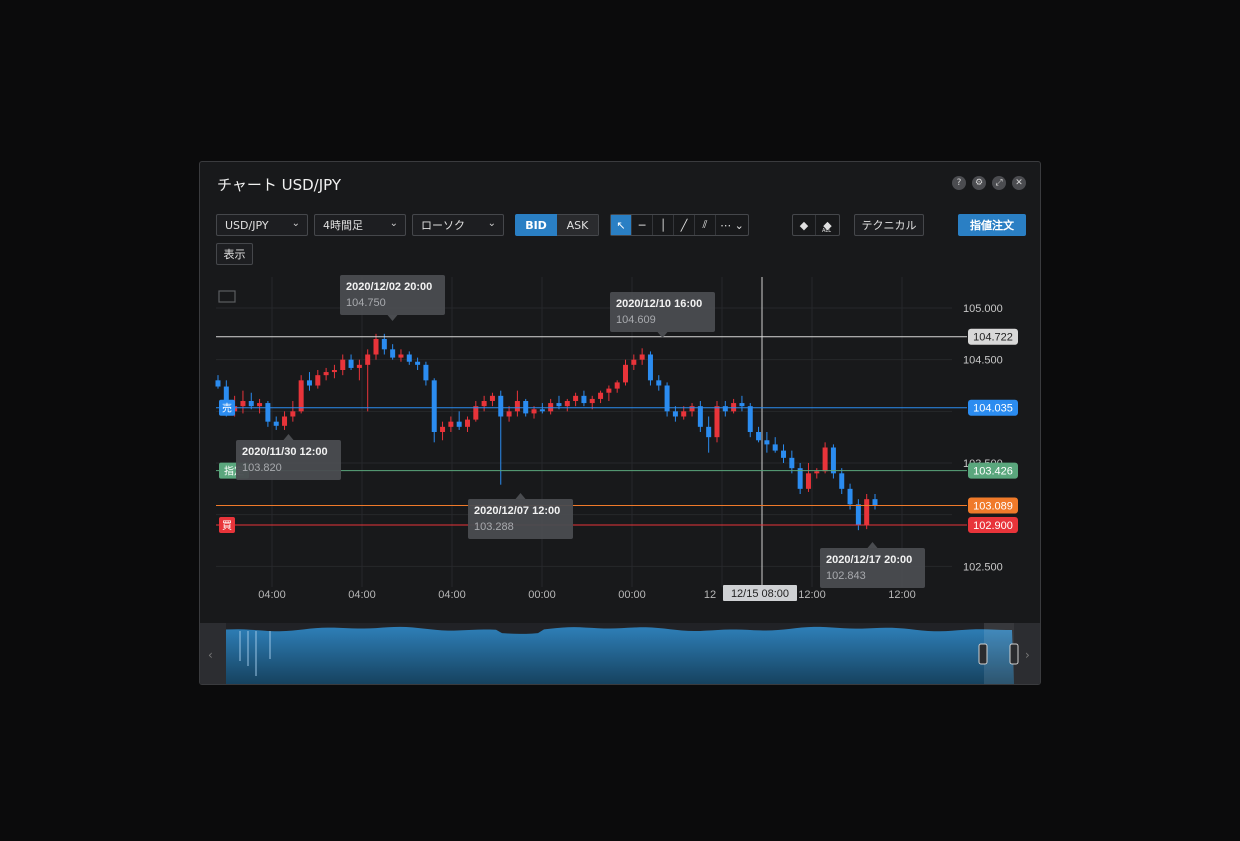 The image size is (1240, 841). What do you see at coordinates (989, 183) in the screenshot?
I see `window-controls: ? ⚙ ⤢ ✕` at bounding box center [989, 183].